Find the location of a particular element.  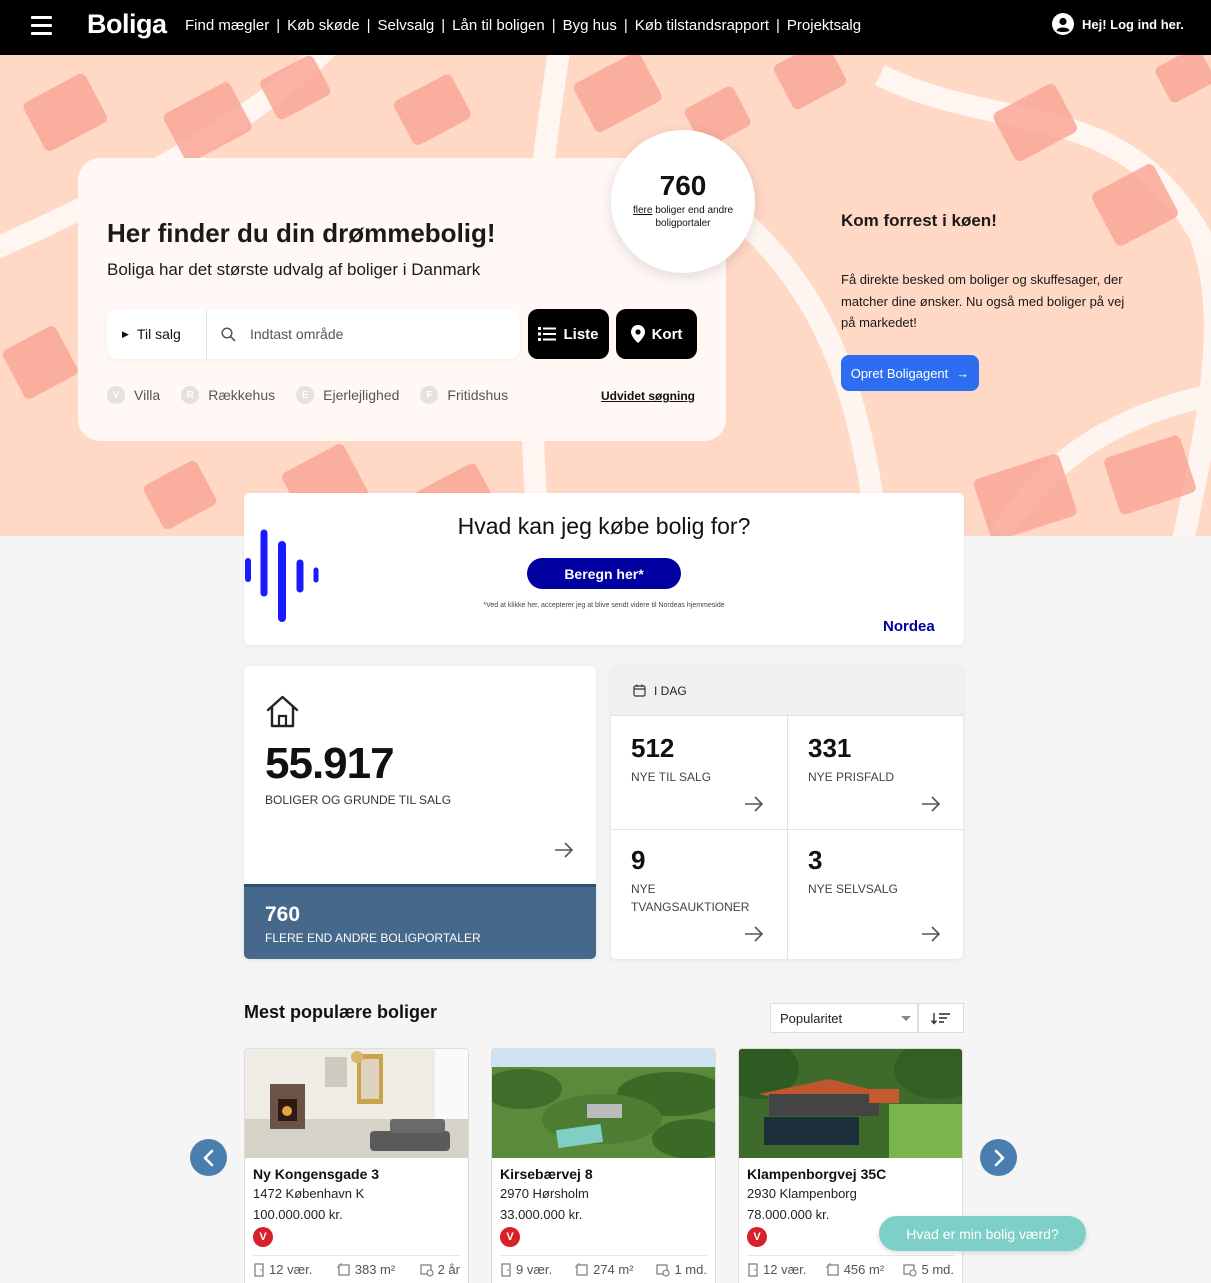

filter-raekkehus: R Rækkehus is located at coordinates (228, 395).